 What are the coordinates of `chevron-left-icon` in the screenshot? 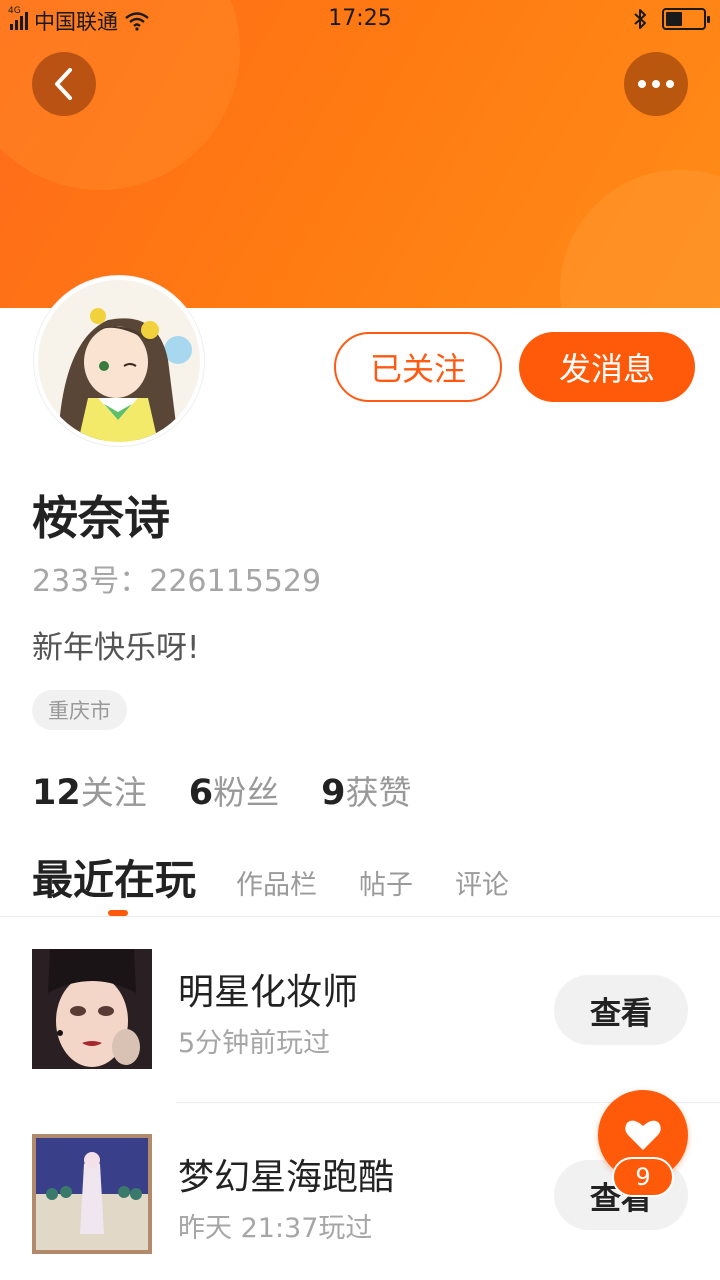 It's located at (63, 84).